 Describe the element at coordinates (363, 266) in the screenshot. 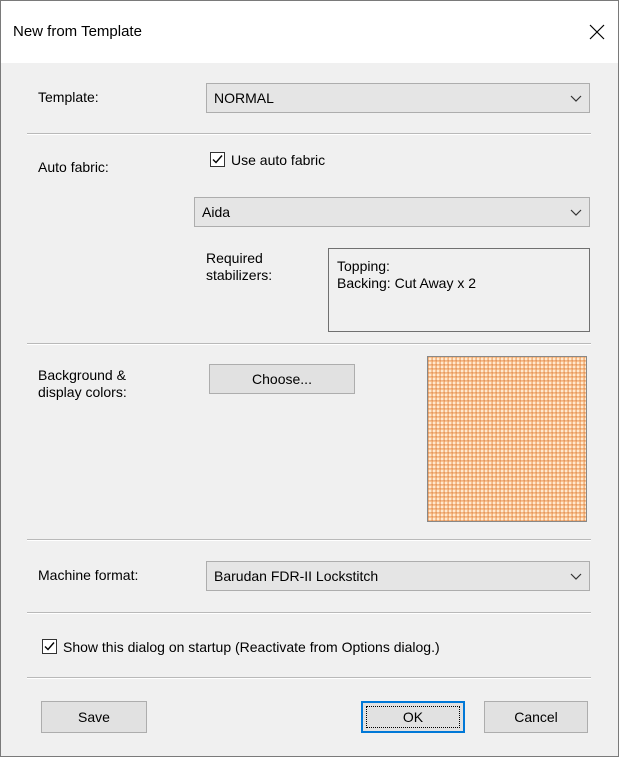

I see `topping-text: Topping:` at that location.